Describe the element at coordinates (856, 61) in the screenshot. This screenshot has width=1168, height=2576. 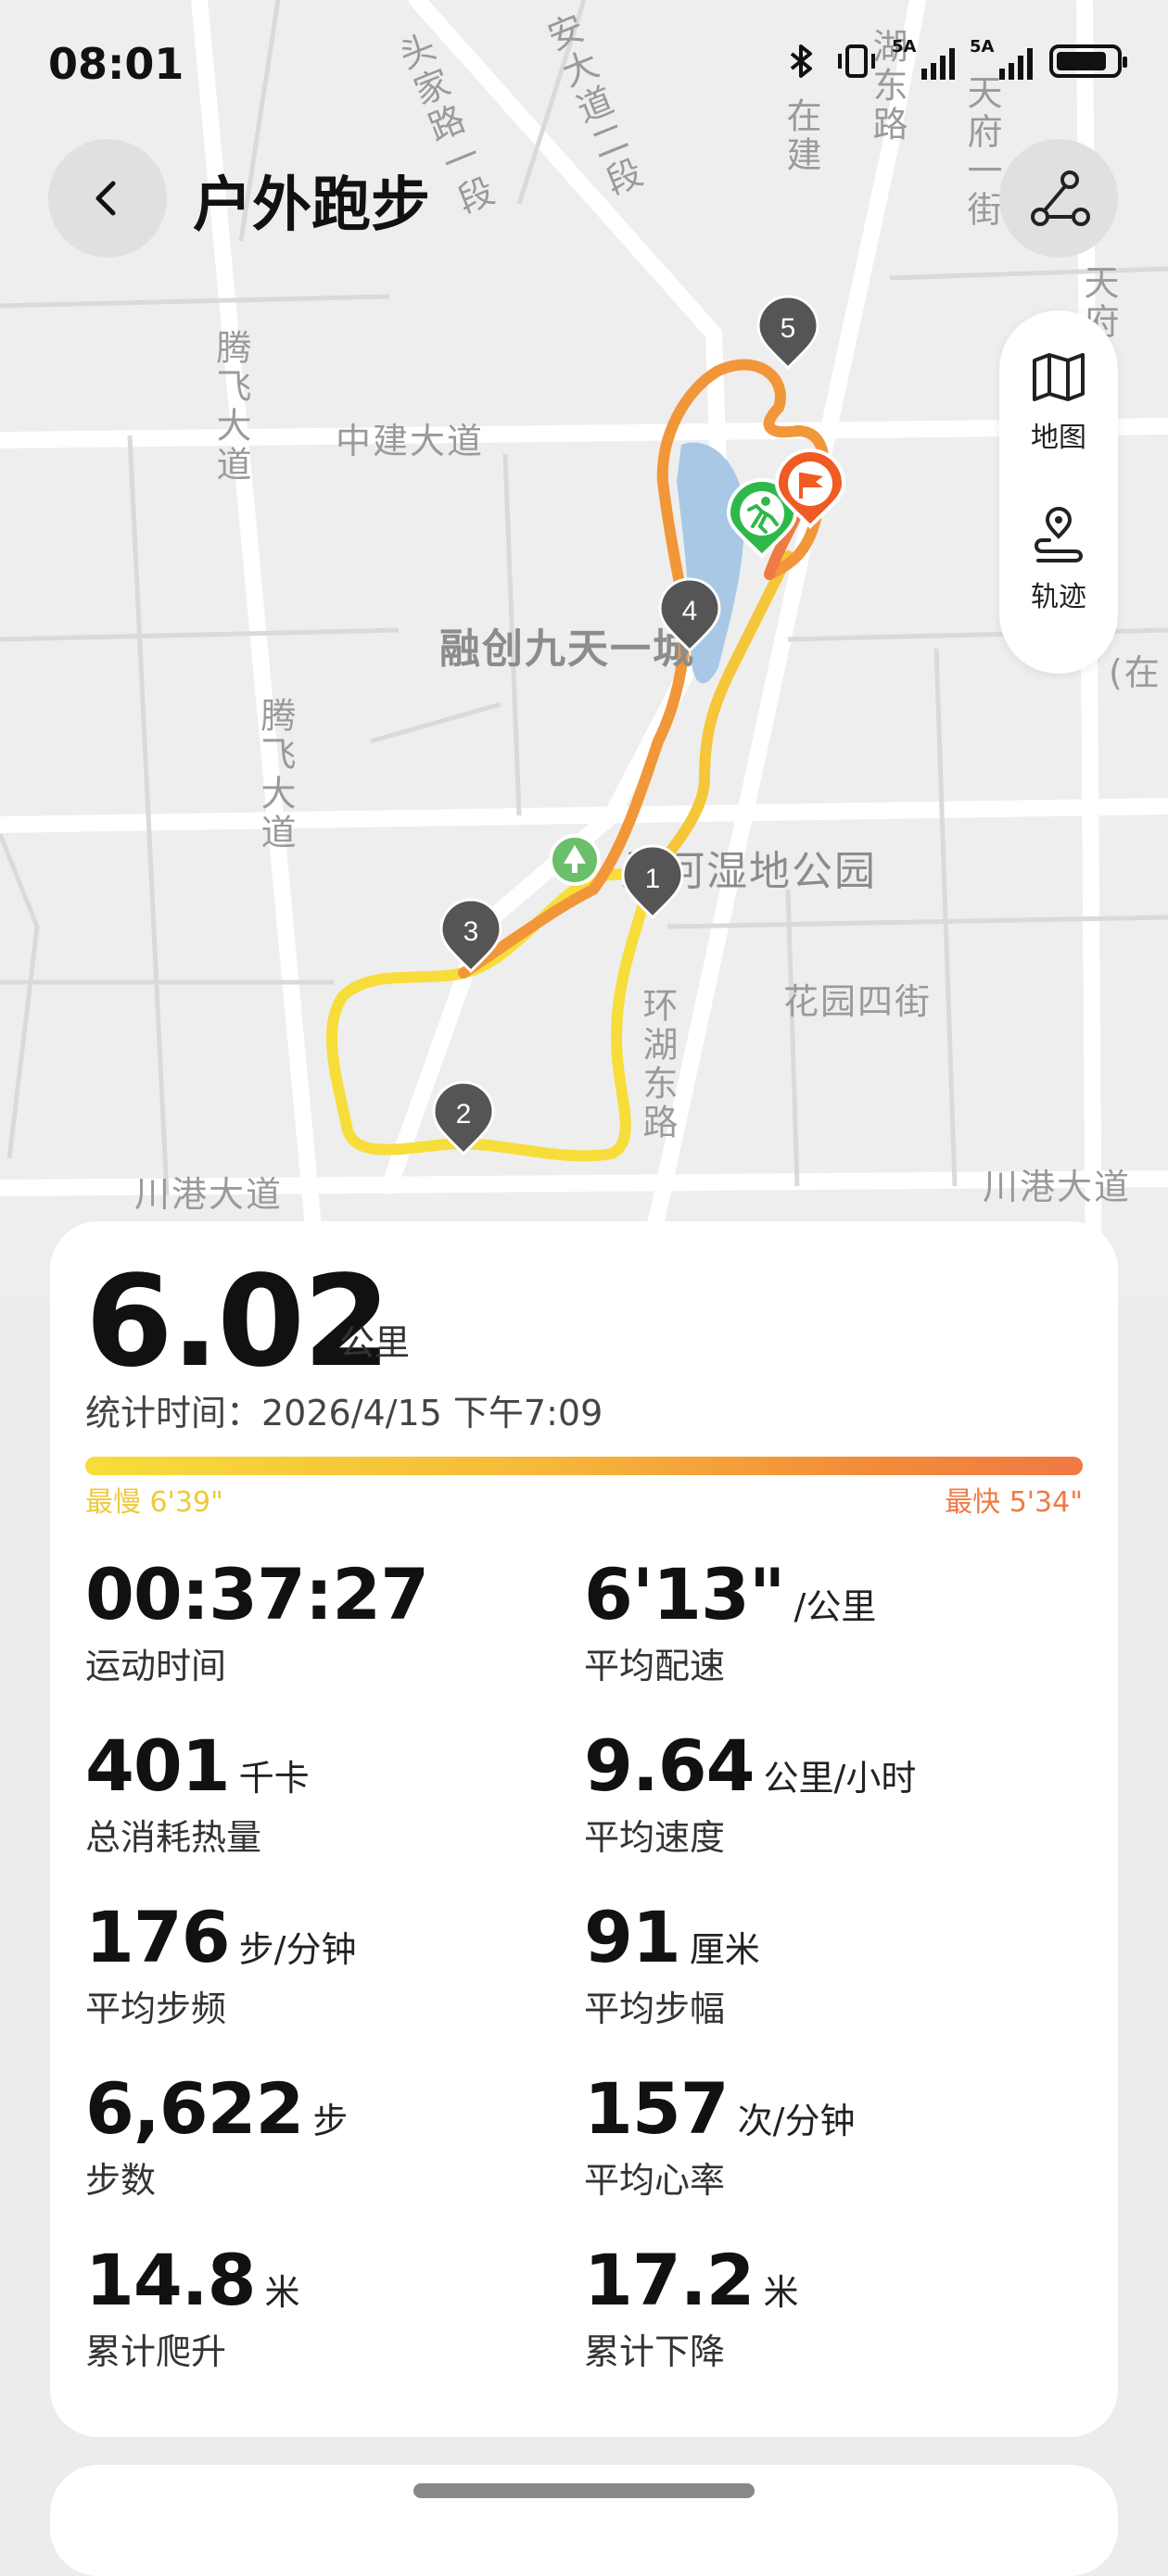
I see `vibrate-icon` at that location.